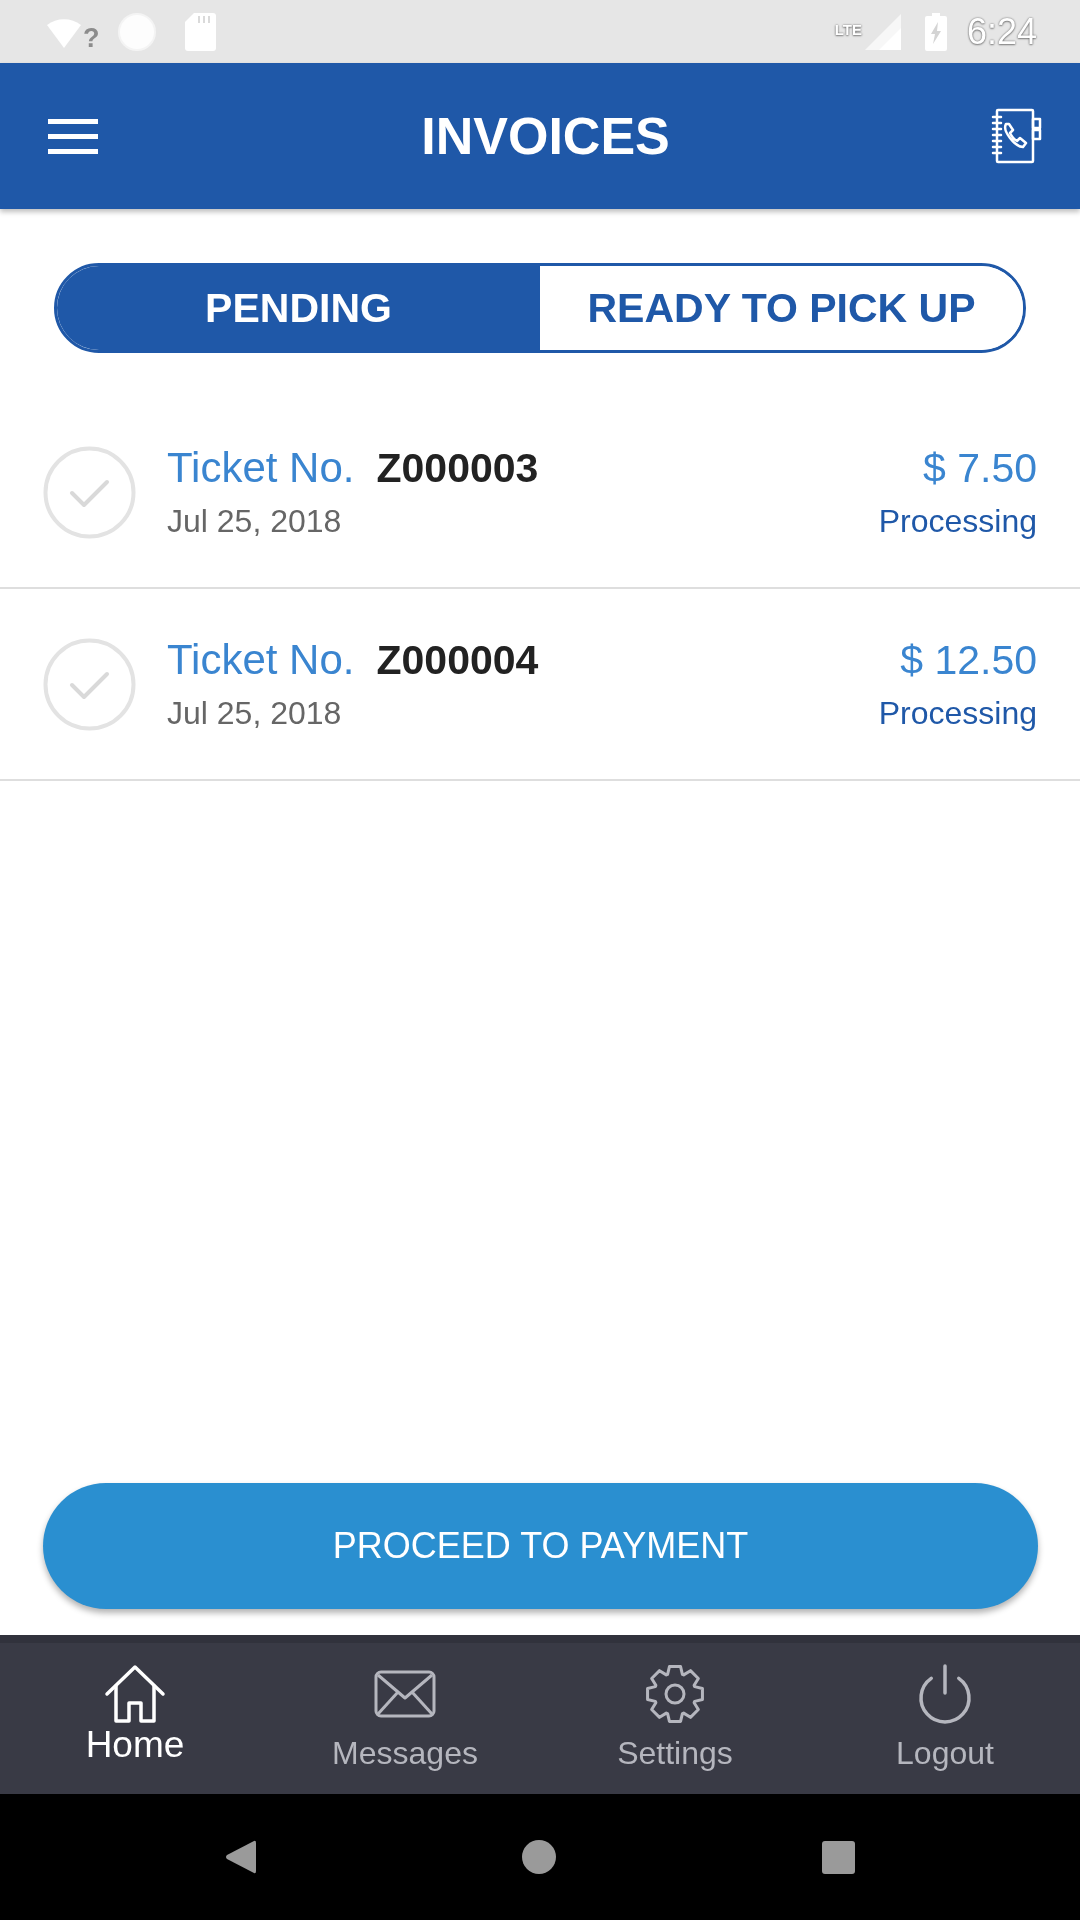 This screenshot has height=1920, width=1080. What do you see at coordinates (540, 1546) in the screenshot?
I see `proceed-to-payment-button: PROCEED TO PAYMENT` at bounding box center [540, 1546].